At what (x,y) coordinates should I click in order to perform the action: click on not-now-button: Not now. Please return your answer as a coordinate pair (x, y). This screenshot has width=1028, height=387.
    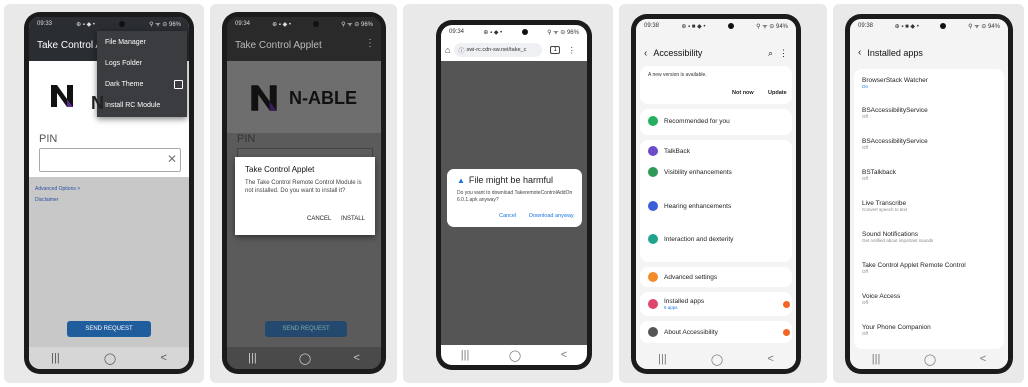
    Looking at the image, I should click on (743, 93).